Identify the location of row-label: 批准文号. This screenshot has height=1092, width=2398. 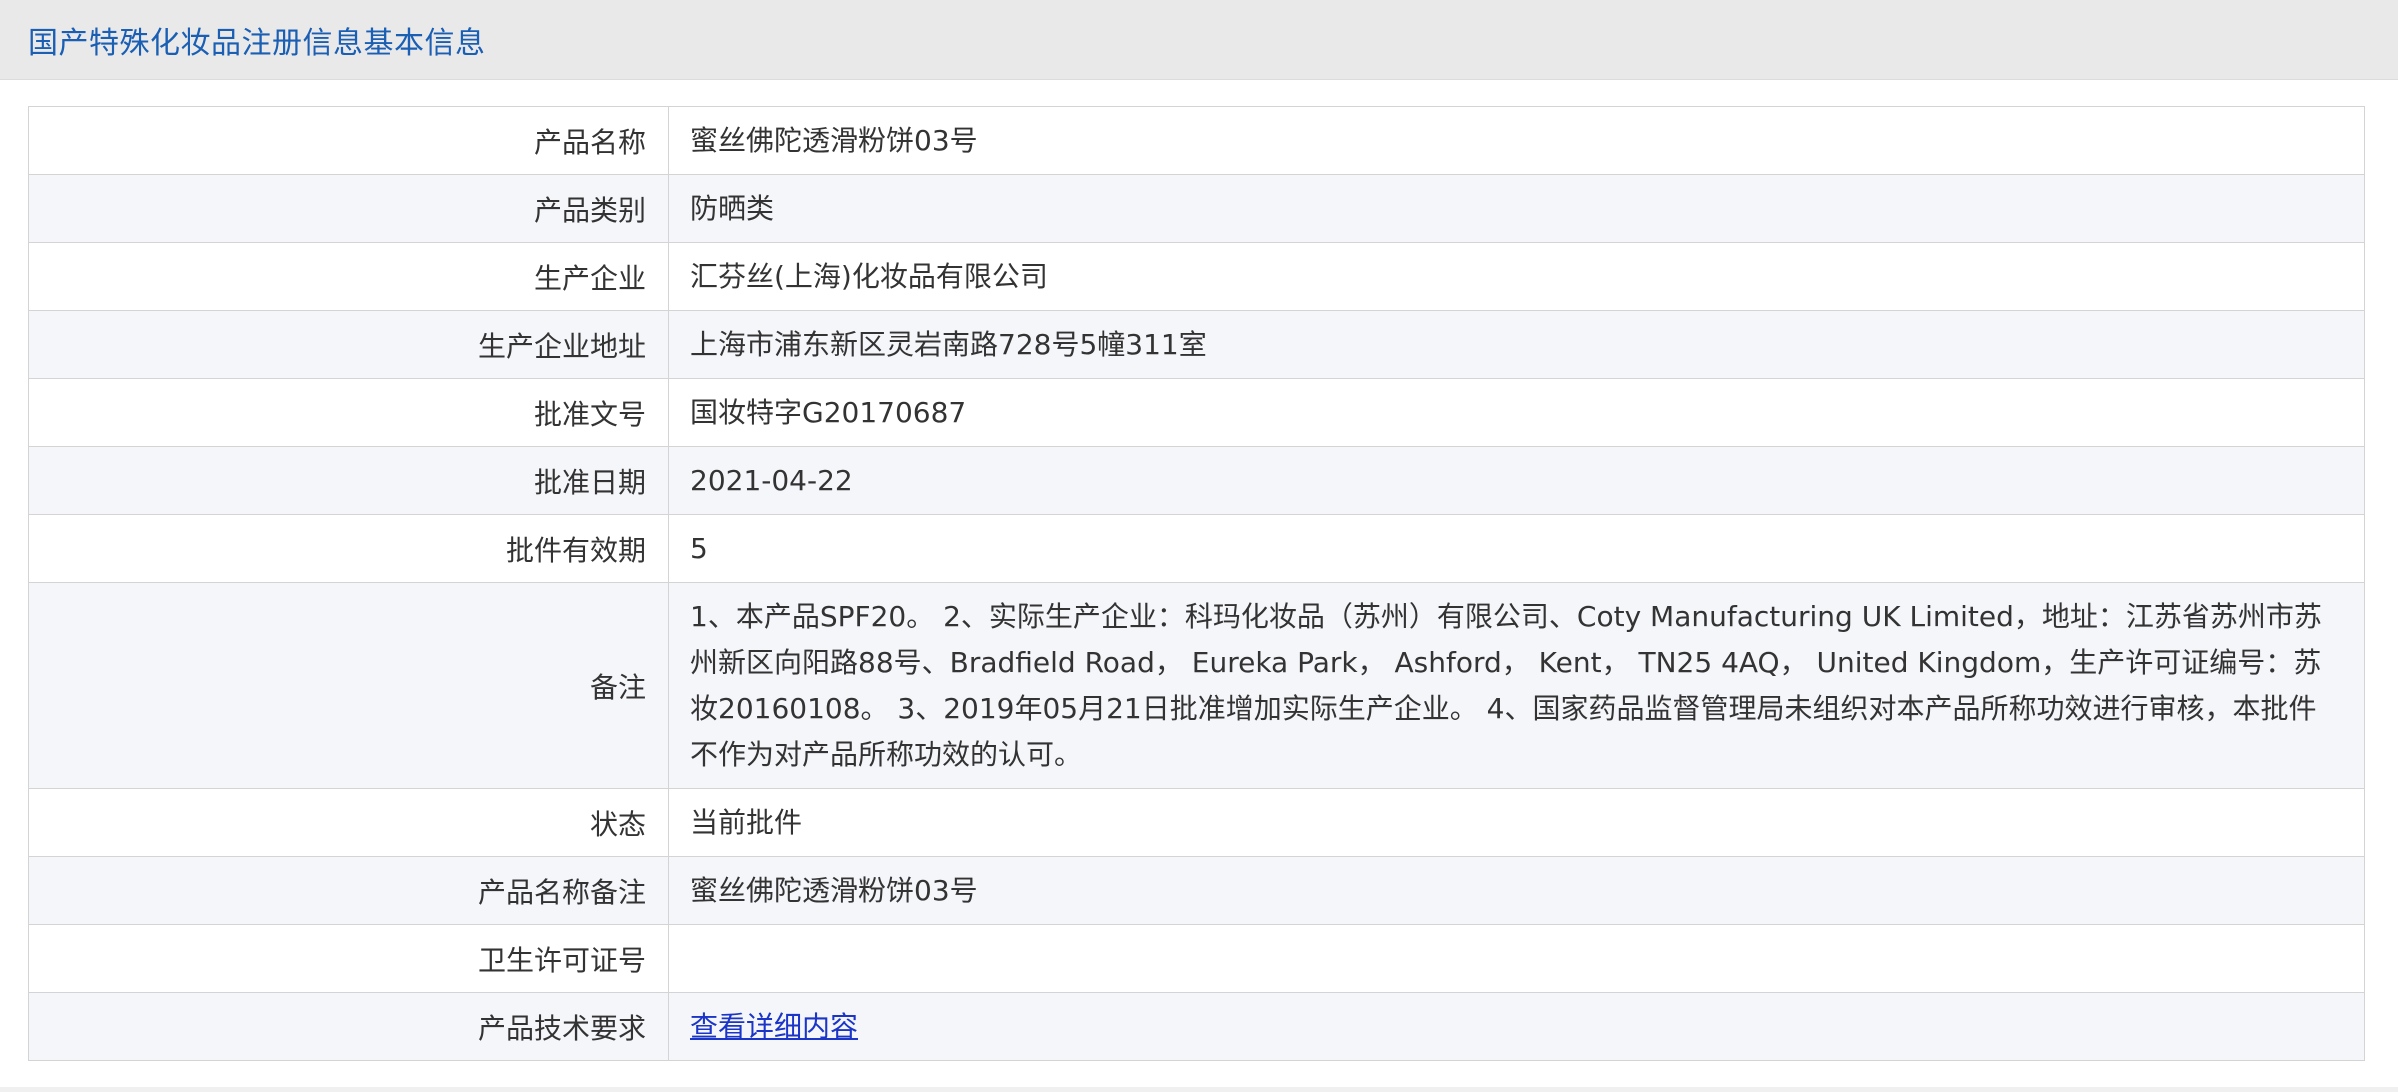
(348, 412).